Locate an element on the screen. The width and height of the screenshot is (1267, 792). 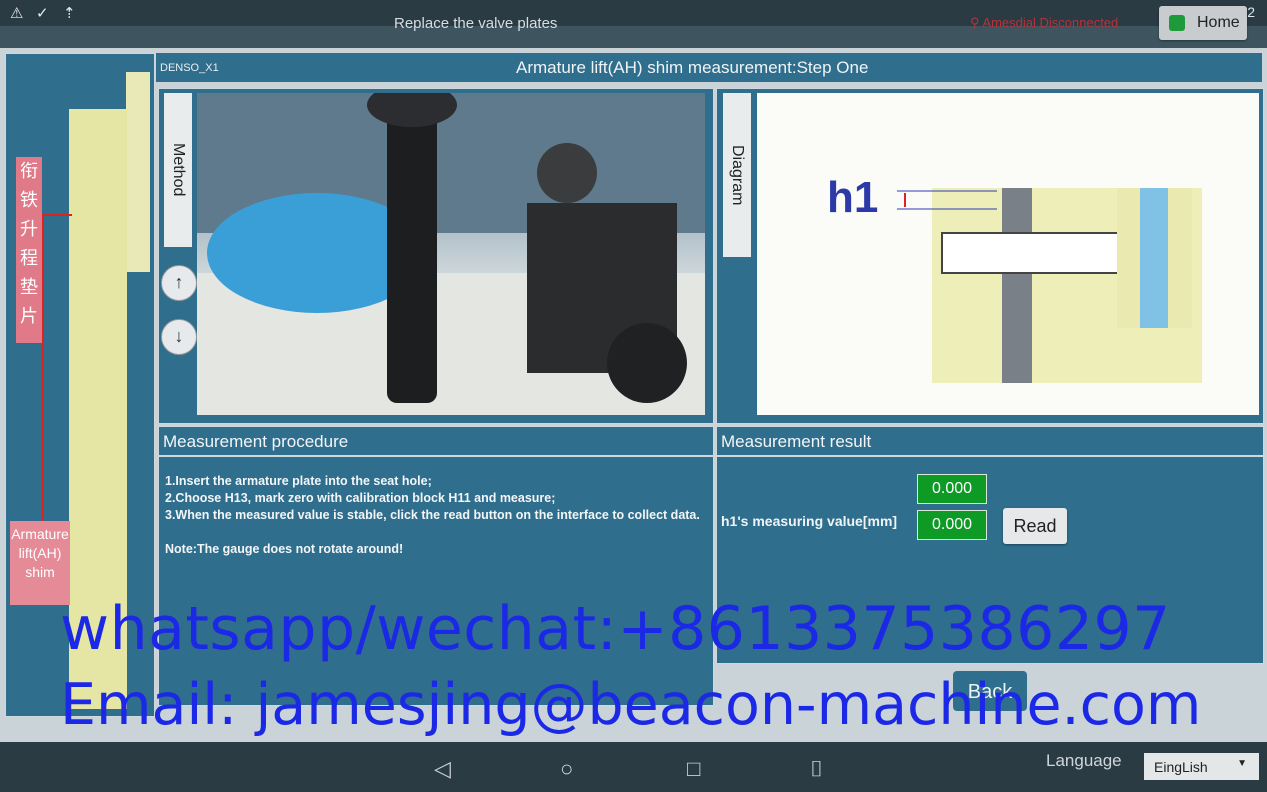
arrow-up-icon: ↑ is located at coordinates (179, 282).